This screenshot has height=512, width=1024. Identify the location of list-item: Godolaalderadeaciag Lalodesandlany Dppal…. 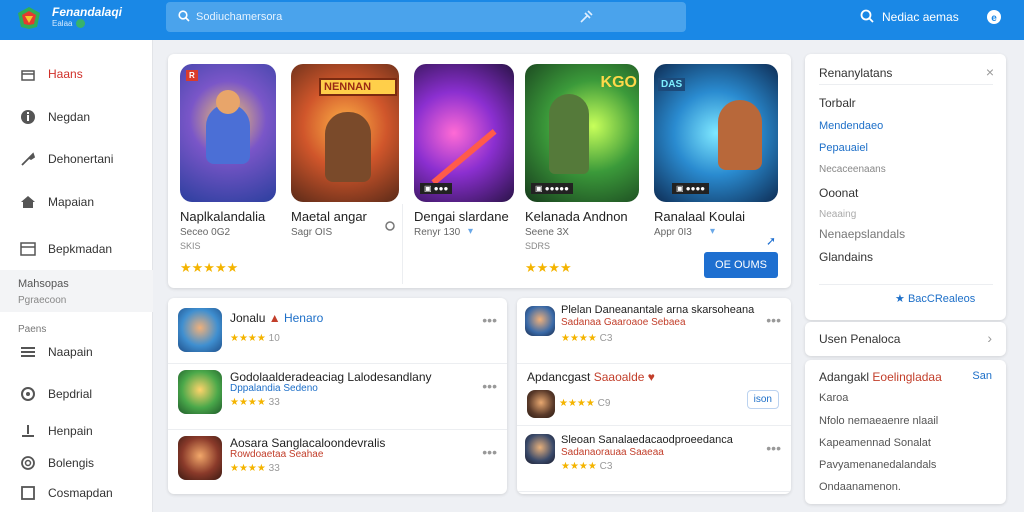
(337, 397).